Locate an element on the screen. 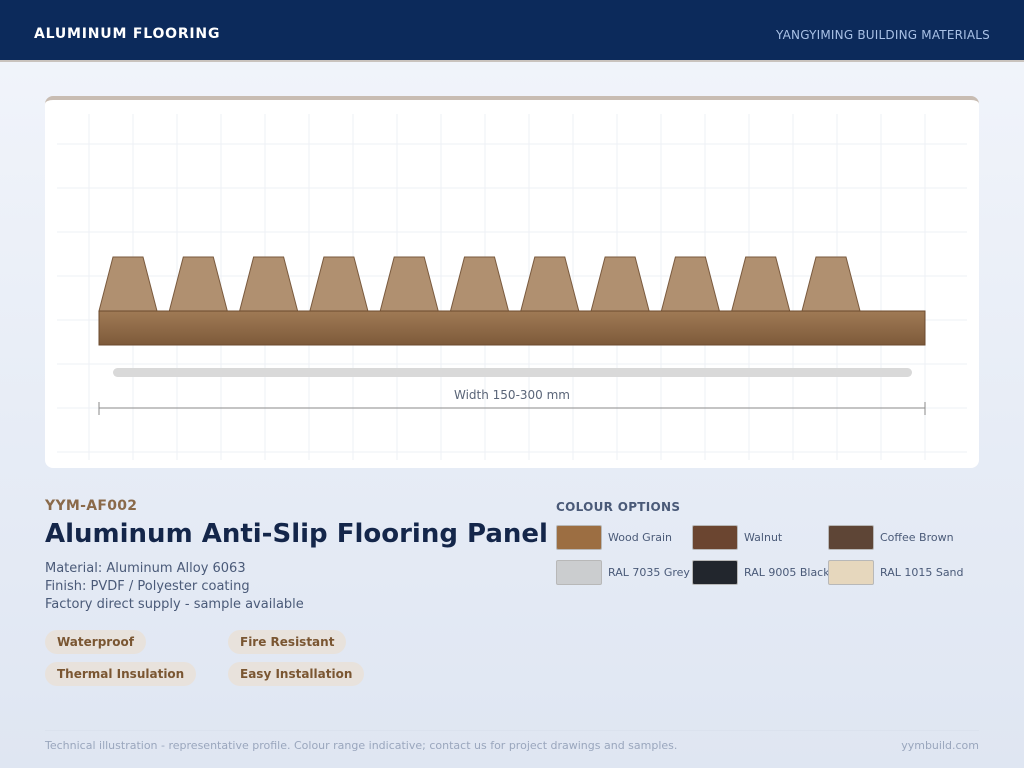 The width and height of the screenshot is (1024, 768). swatch-label-ral-1015-sand: RAL 1015 Sand is located at coordinates (922, 572).